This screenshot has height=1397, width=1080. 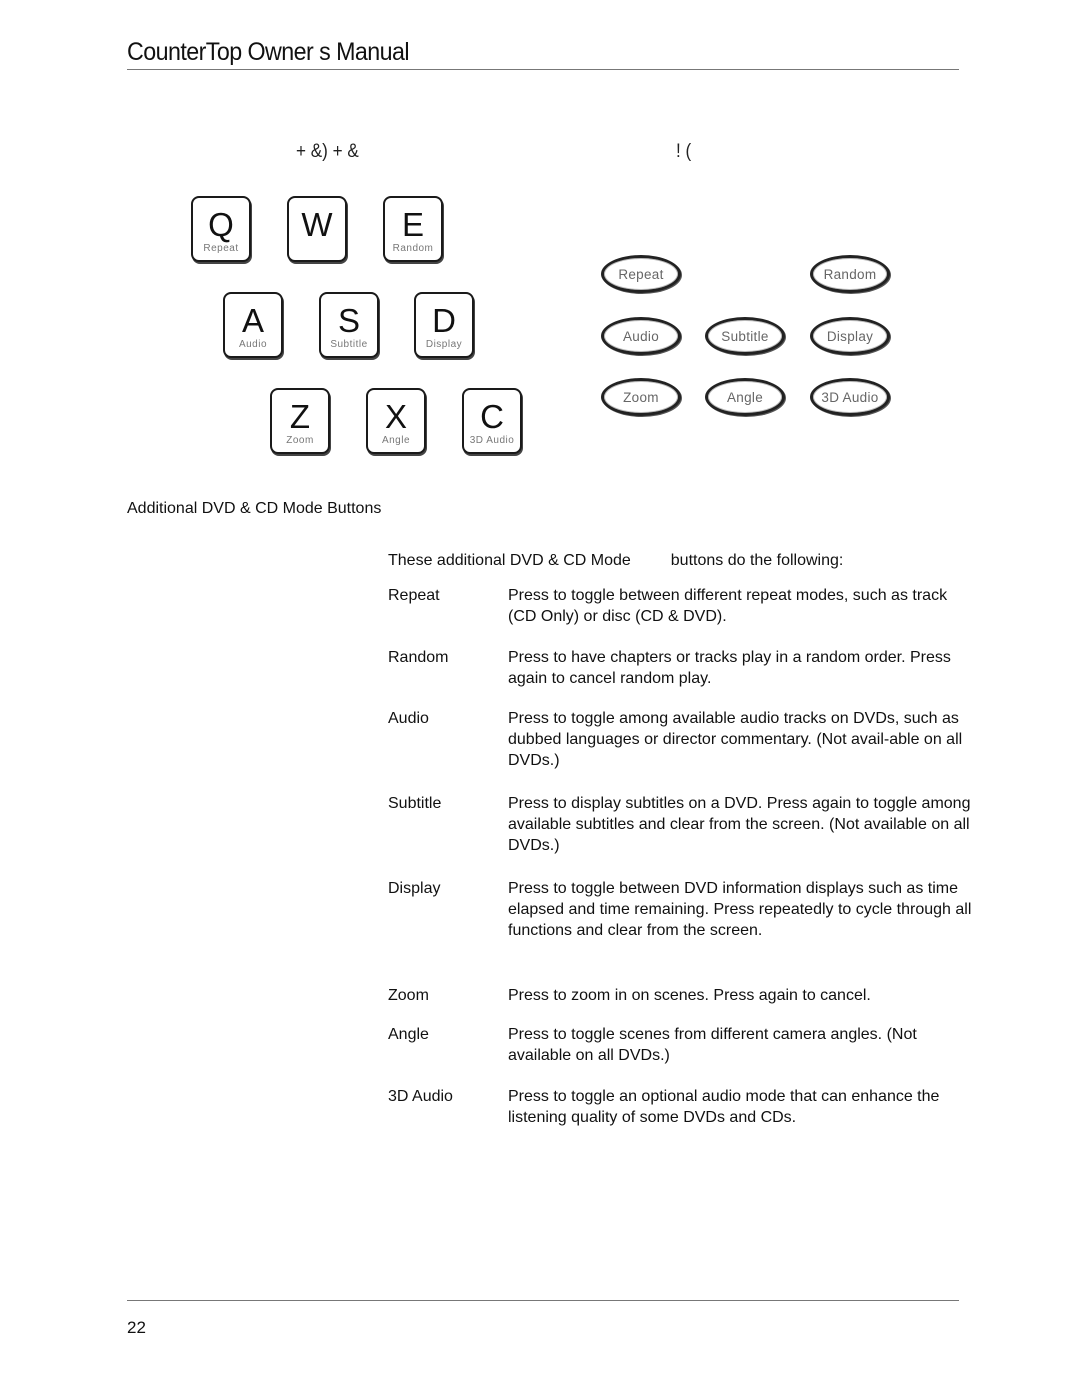 I want to click on key-label: Display, so click(x=444, y=344).